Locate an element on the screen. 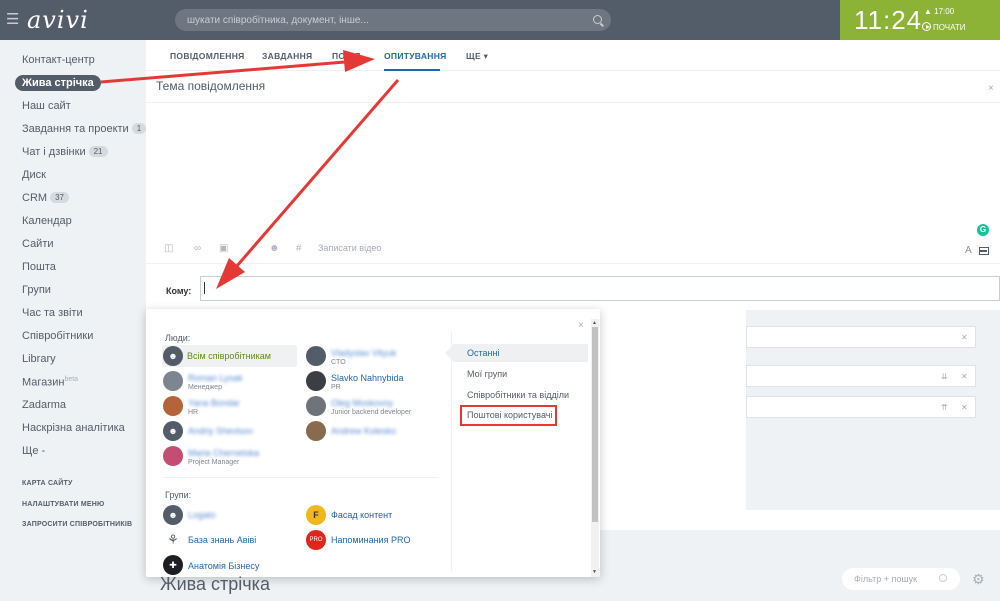 This screenshot has height=601, width=1000. recipients-input is located at coordinates (600, 288).